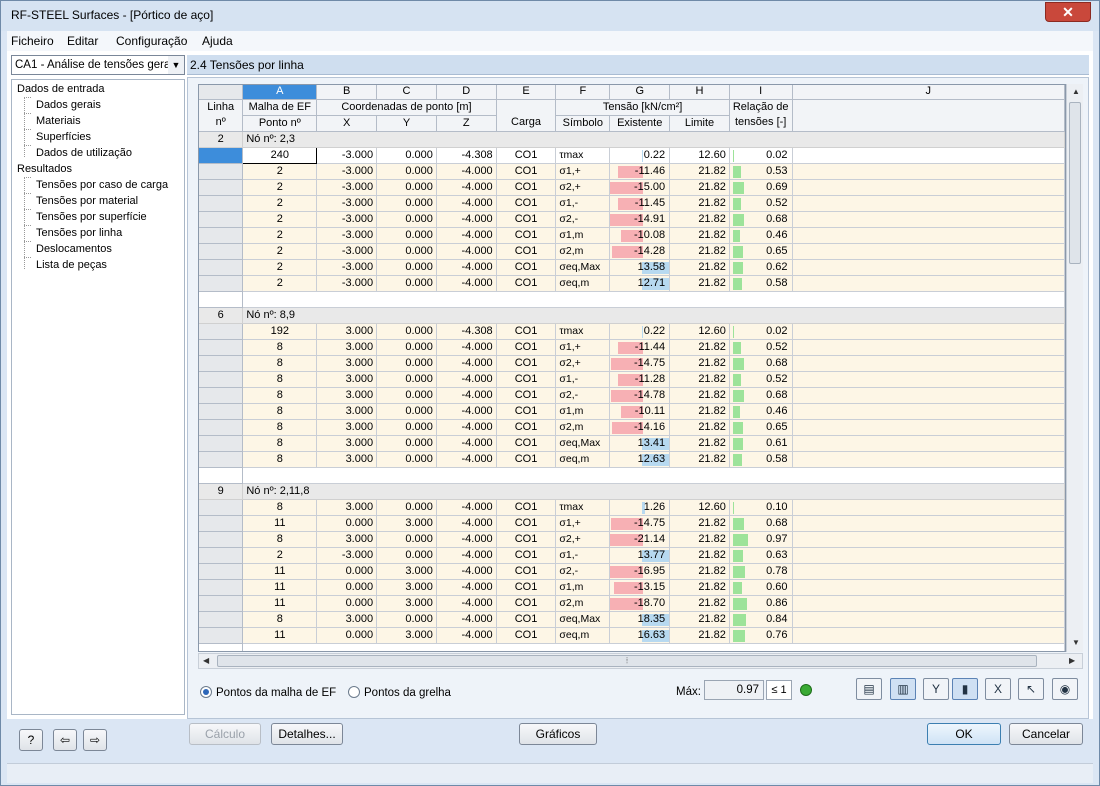  What do you see at coordinates (632, 219) in the screenshot?
I see `table-row: 2 -3.000 0.000 -4.000 CO1 σ2,- -14.91 21.82 0.68` at bounding box center [632, 219].